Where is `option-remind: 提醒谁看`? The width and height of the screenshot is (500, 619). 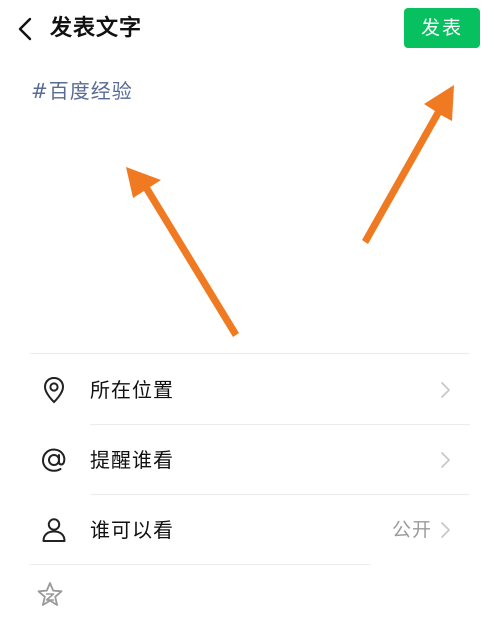 option-remind: 提醒谁看 is located at coordinates (250, 460).